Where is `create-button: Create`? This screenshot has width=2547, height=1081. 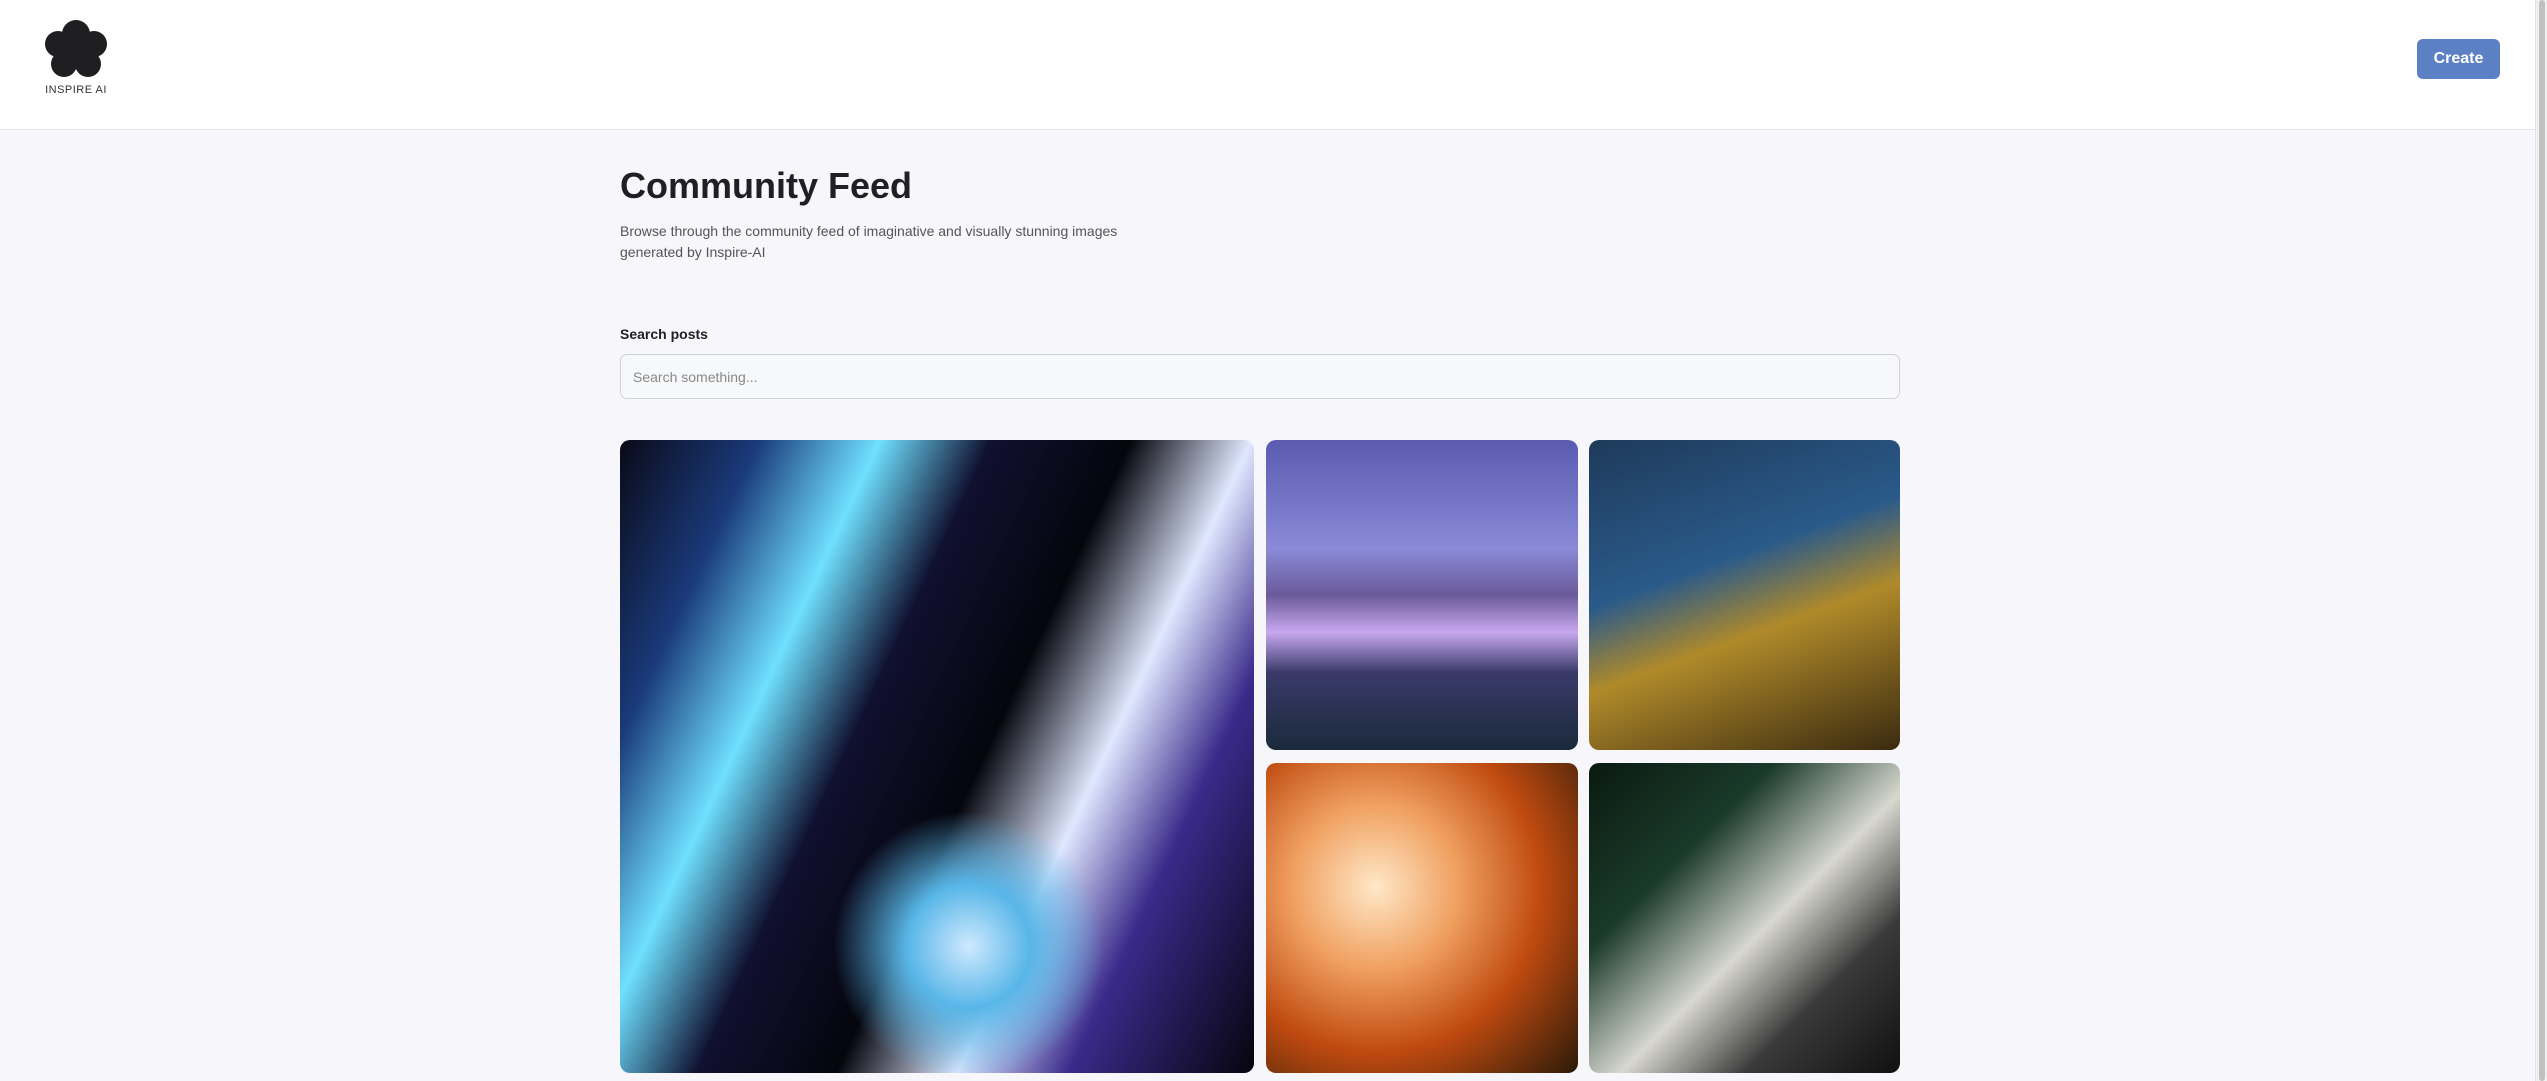 create-button: Create is located at coordinates (2458, 59).